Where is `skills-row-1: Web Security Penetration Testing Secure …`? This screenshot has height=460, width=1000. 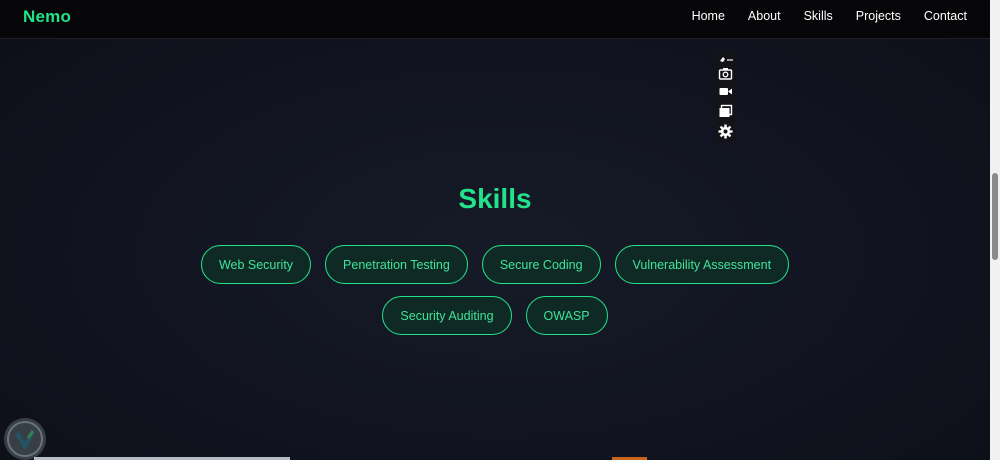
skills-row-1: Web Security Penetration Testing Secure … is located at coordinates (495, 264).